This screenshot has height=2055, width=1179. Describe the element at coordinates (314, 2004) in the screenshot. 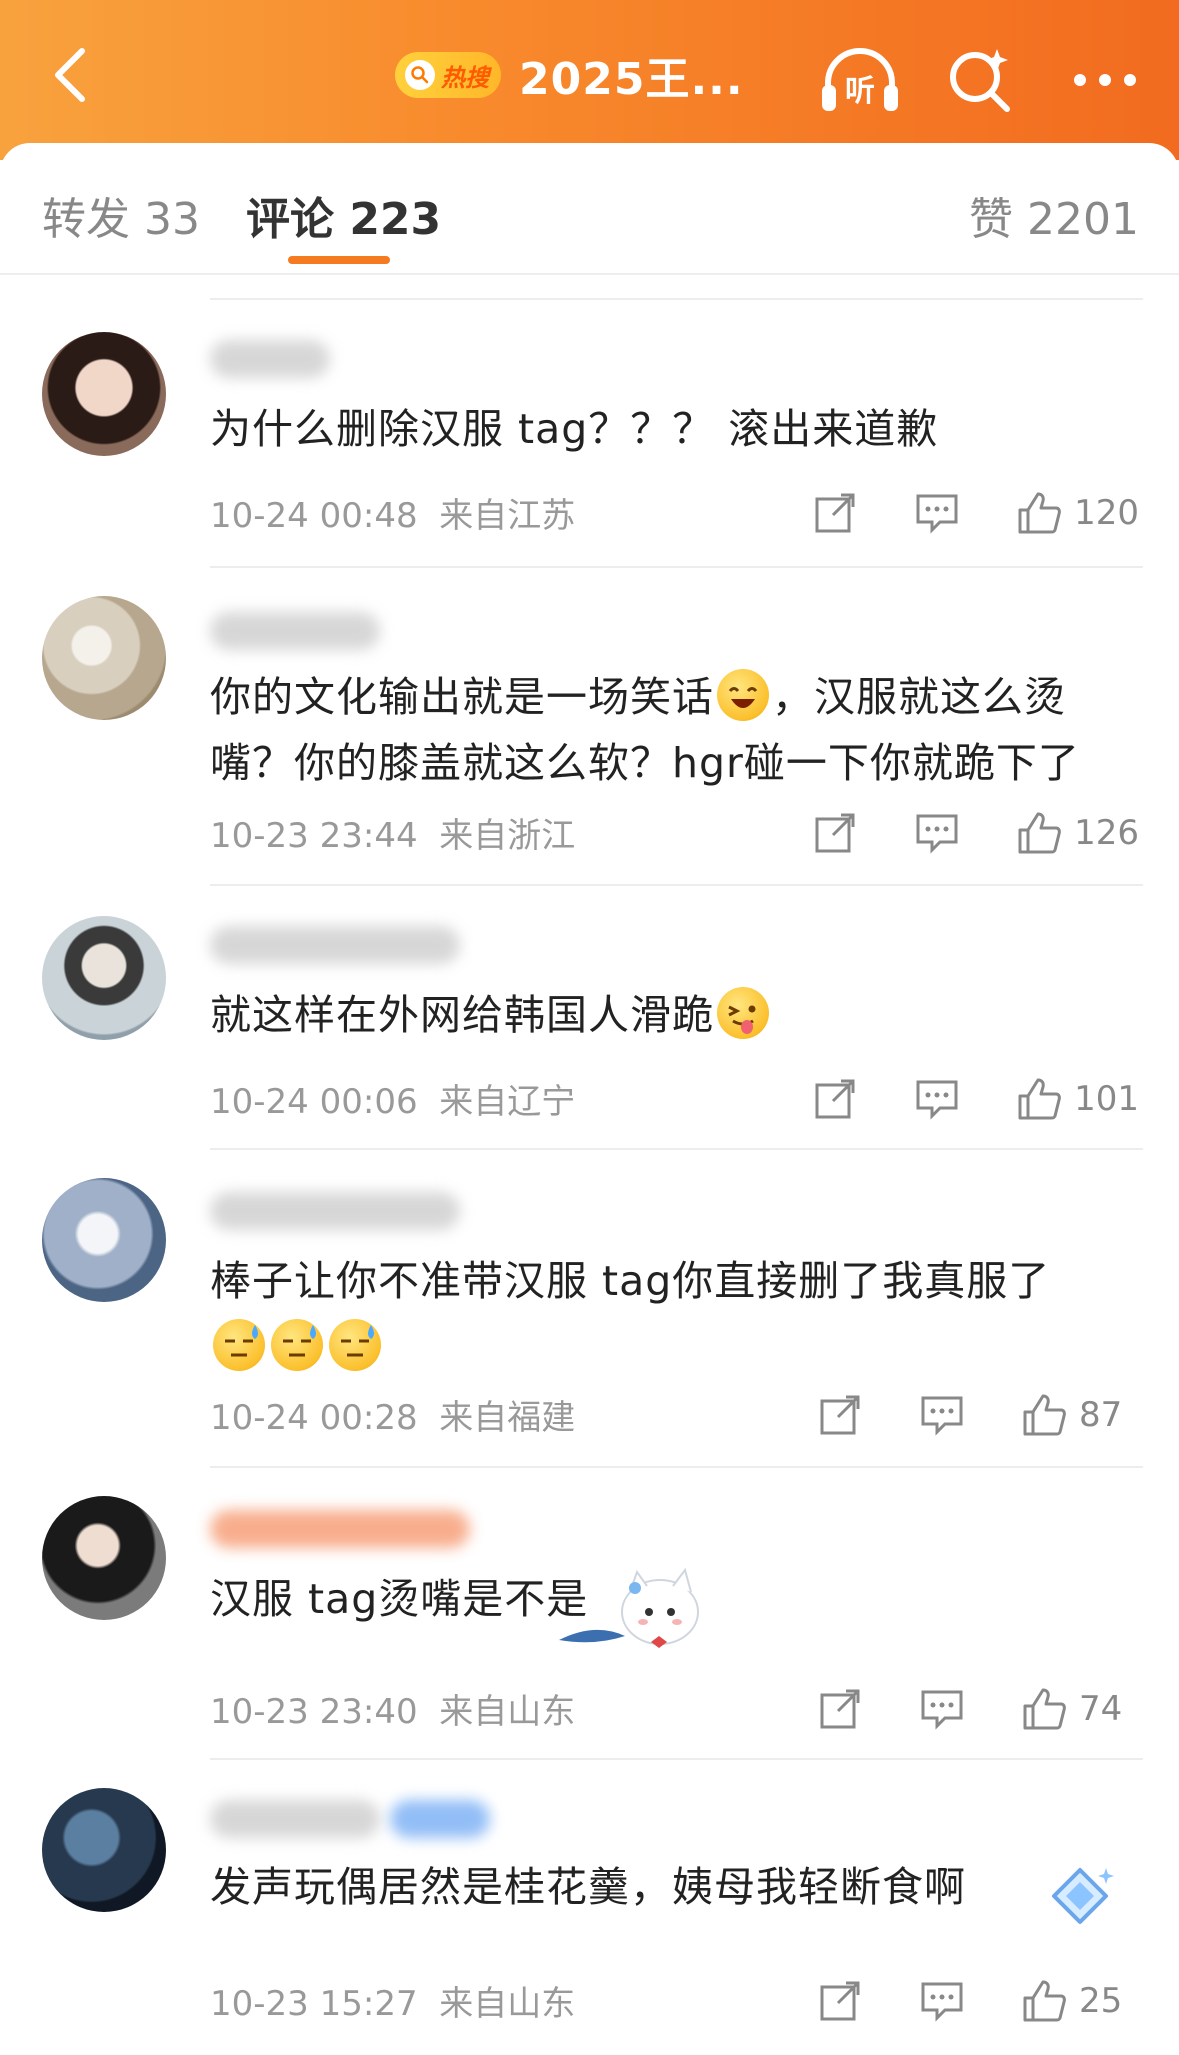

I see `comment-time: 10-23 15:27` at that location.